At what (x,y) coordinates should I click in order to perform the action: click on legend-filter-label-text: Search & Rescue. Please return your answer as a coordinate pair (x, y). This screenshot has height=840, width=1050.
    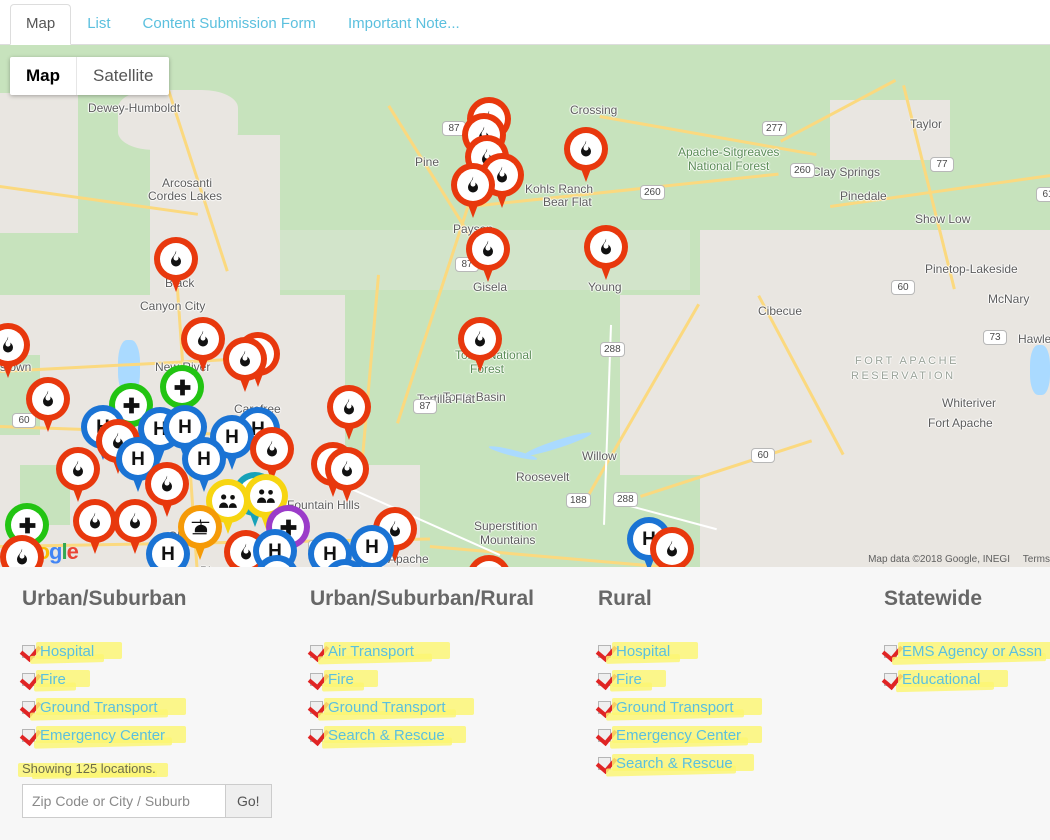
    Looking at the image, I should click on (674, 763).